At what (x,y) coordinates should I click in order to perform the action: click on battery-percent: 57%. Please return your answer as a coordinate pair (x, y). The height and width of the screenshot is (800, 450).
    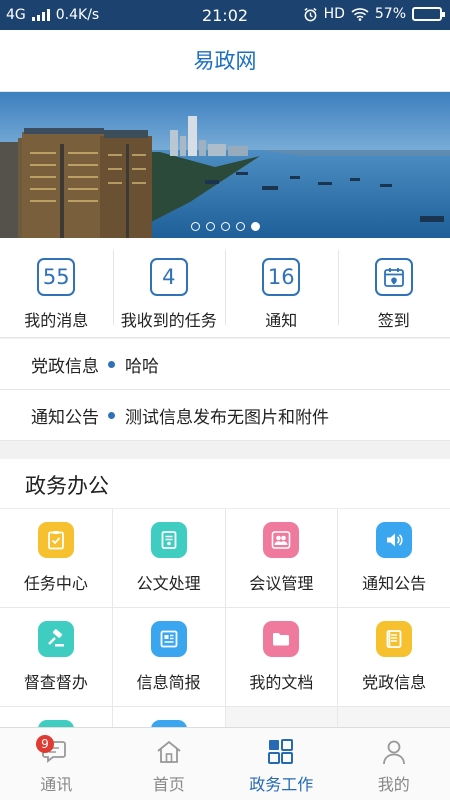
    Looking at the image, I should click on (390, 14).